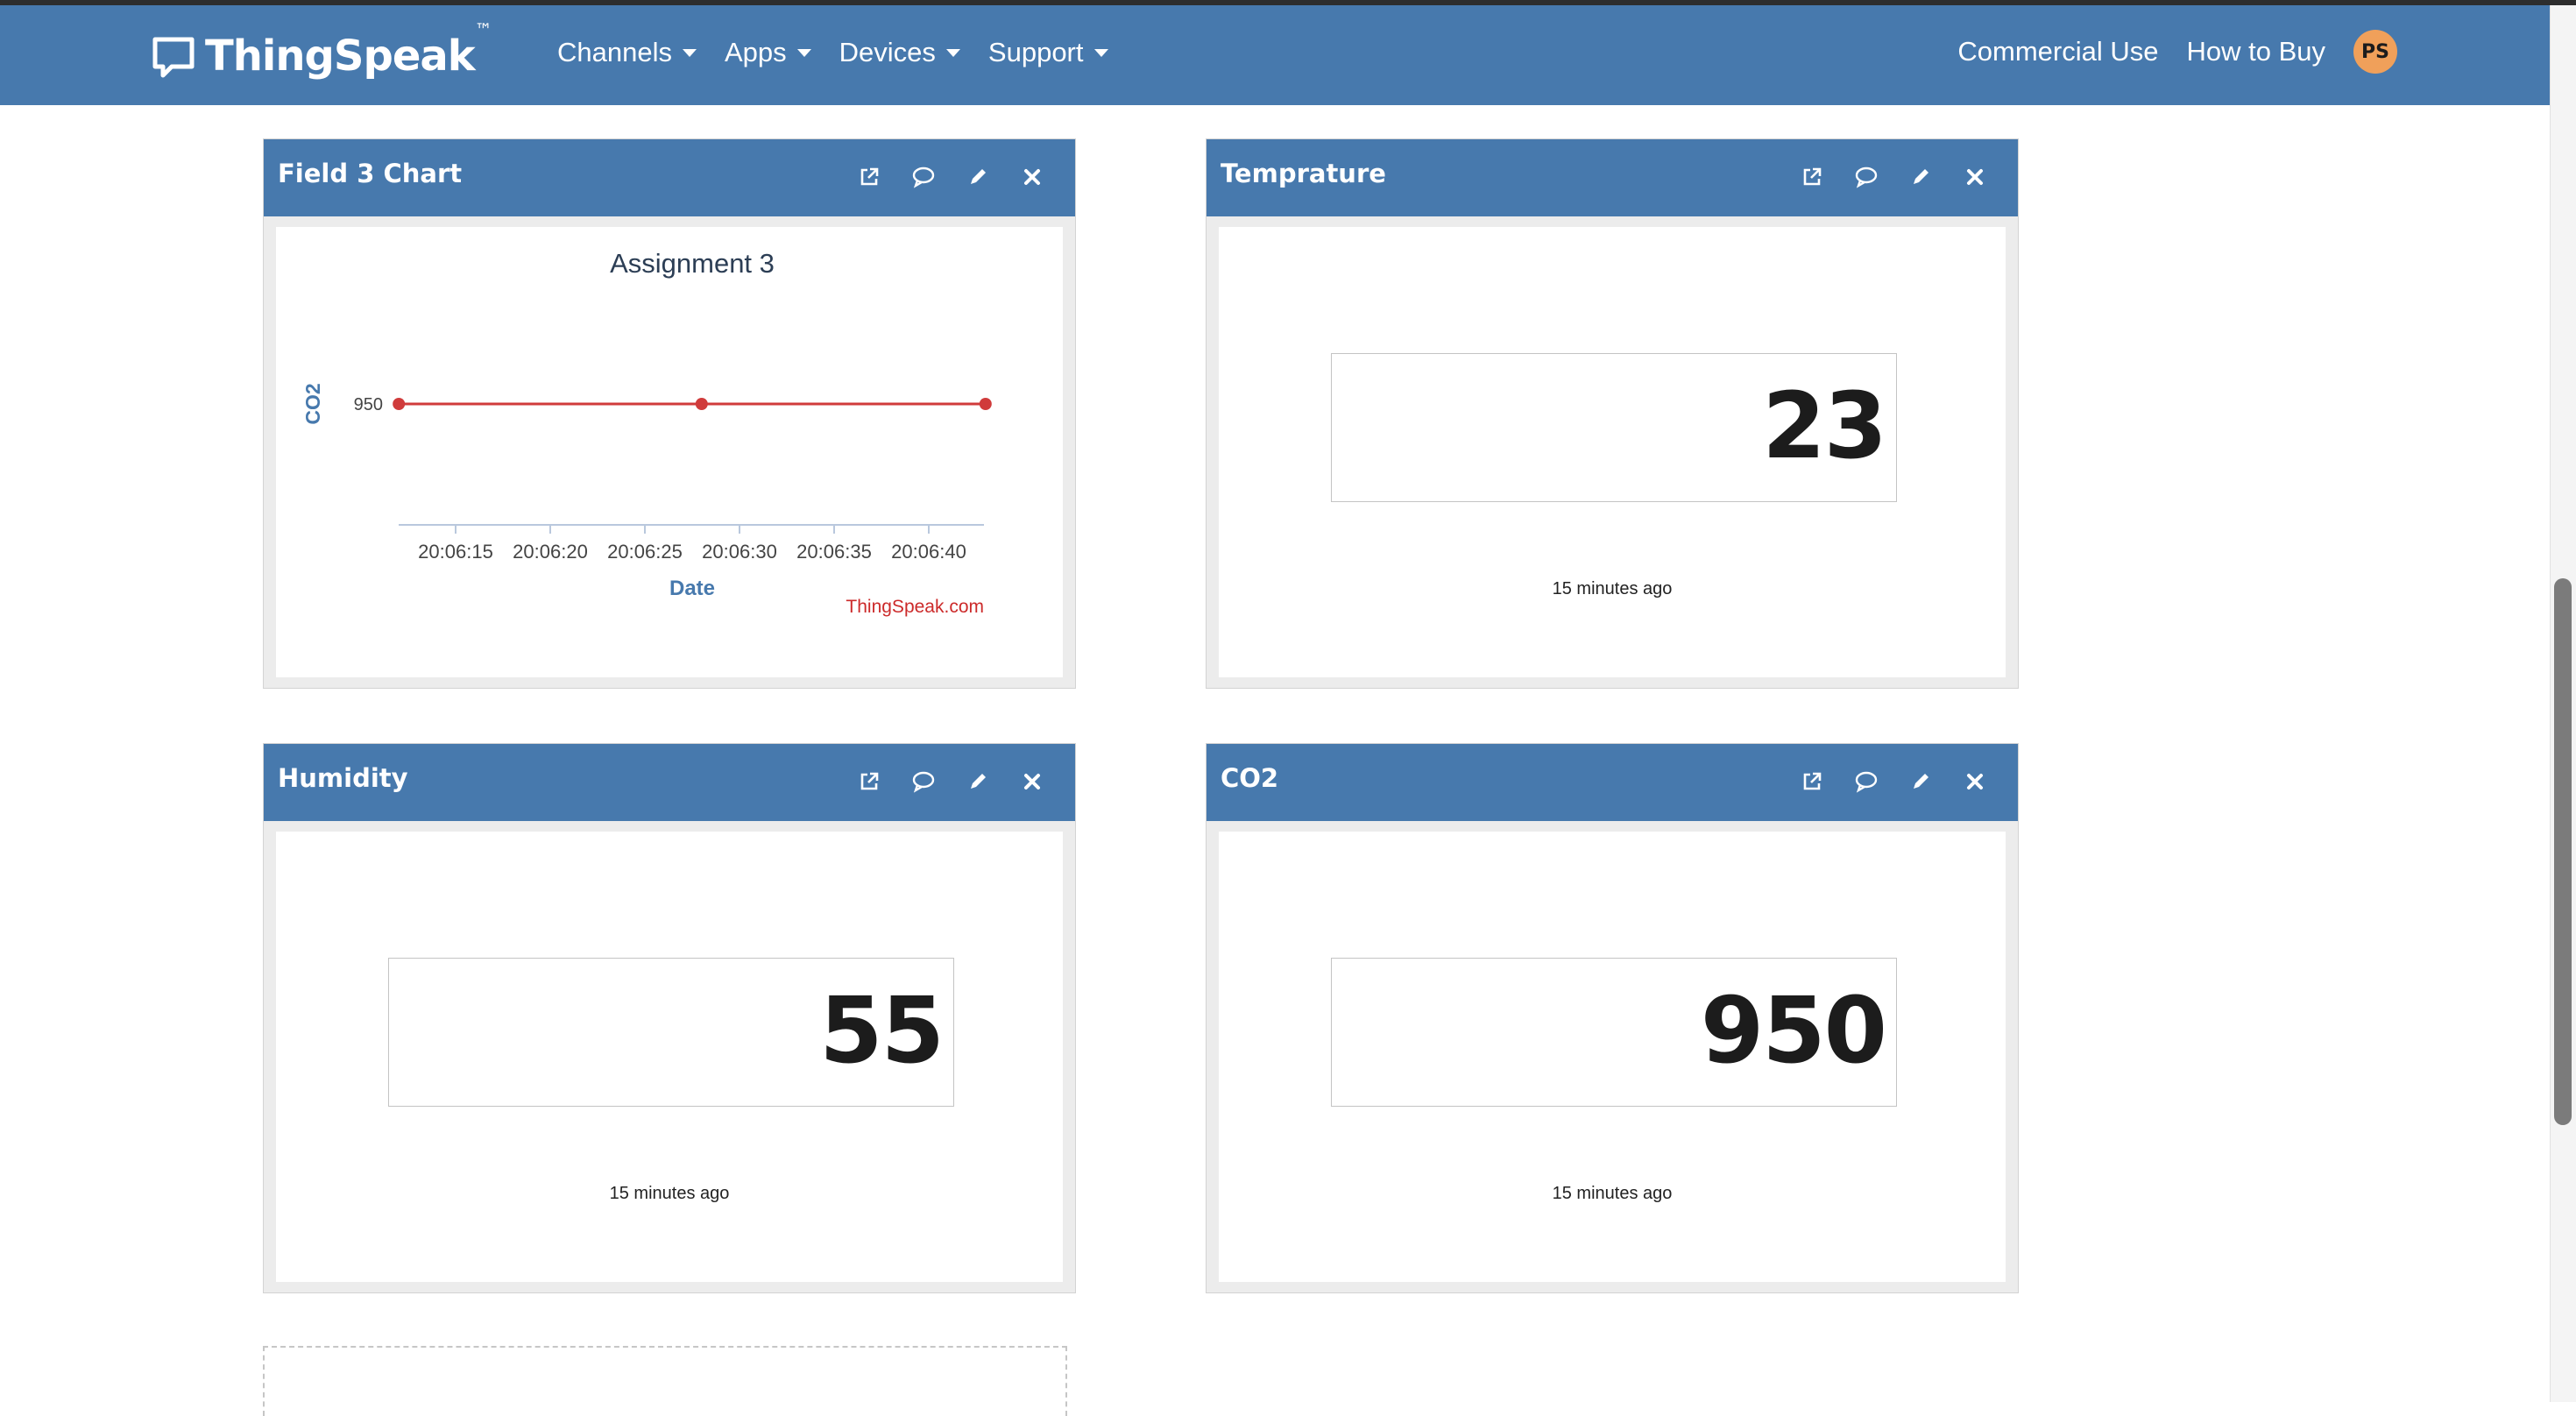 This screenshot has height=1416, width=2576. What do you see at coordinates (882, 1030) in the screenshot?
I see `value-number: 55` at bounding box center [882, 1030].